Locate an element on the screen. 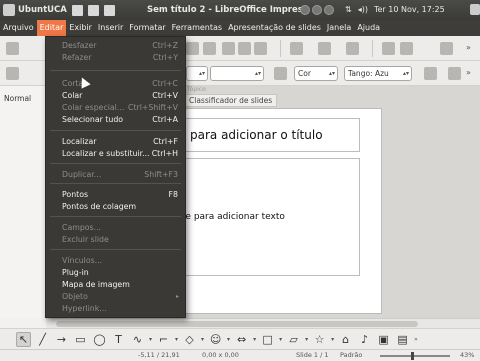 This screenshot has height=361, width=480. symbol-shapes-icon: ☺ is located at coordinates (215, 339).